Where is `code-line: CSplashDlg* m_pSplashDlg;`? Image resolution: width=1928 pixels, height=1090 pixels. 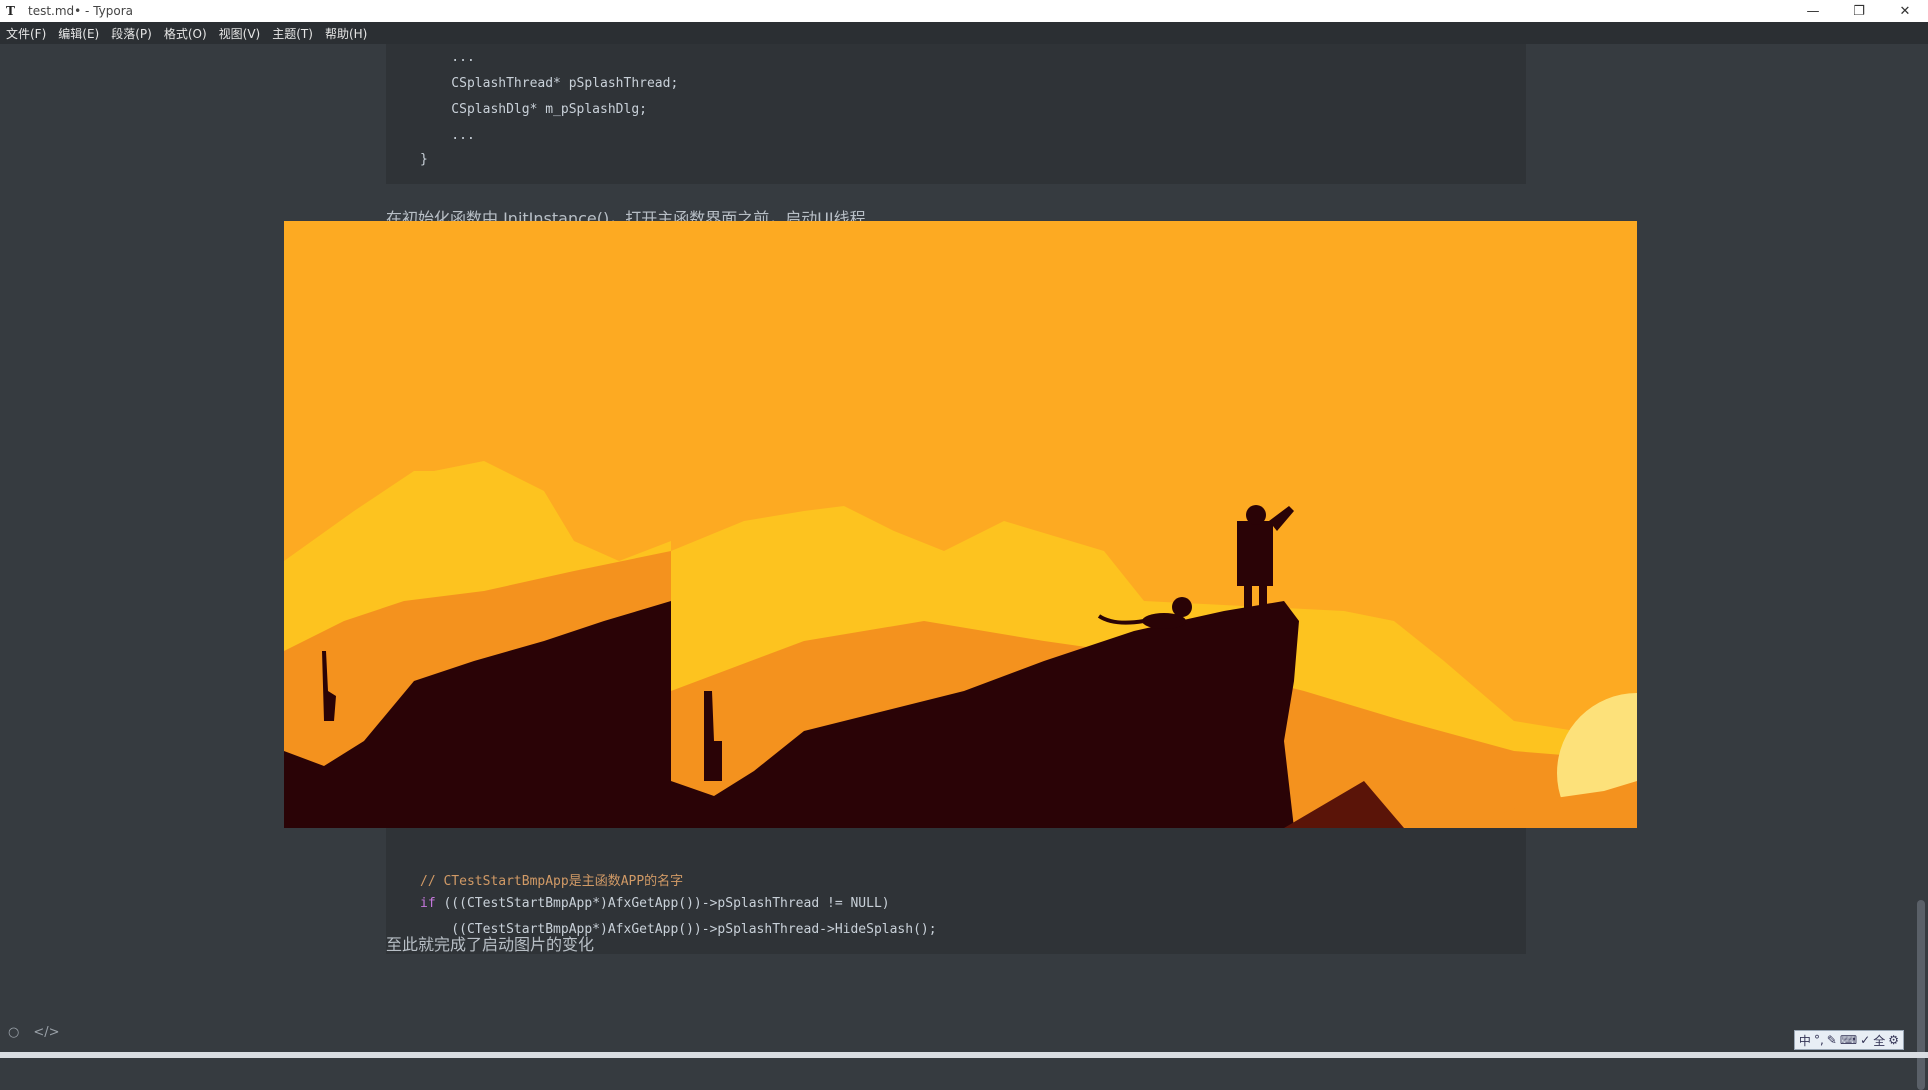 code-line: CSplashDlg* m_pSplashDlg; is located at coordinates (533, 109).